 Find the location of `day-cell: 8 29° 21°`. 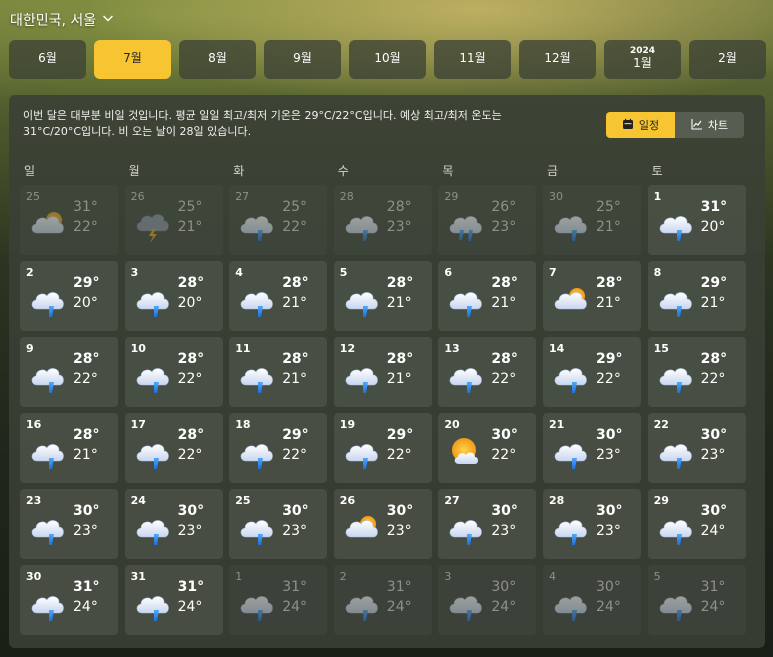

day-cell: 8 29° 21° is located at coordinates (696, 296).